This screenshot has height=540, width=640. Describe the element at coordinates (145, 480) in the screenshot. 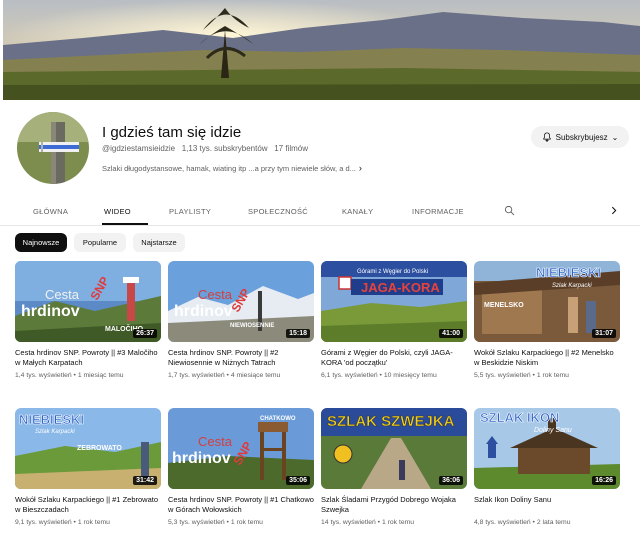

I see `video-duration: 31:42` at that location.